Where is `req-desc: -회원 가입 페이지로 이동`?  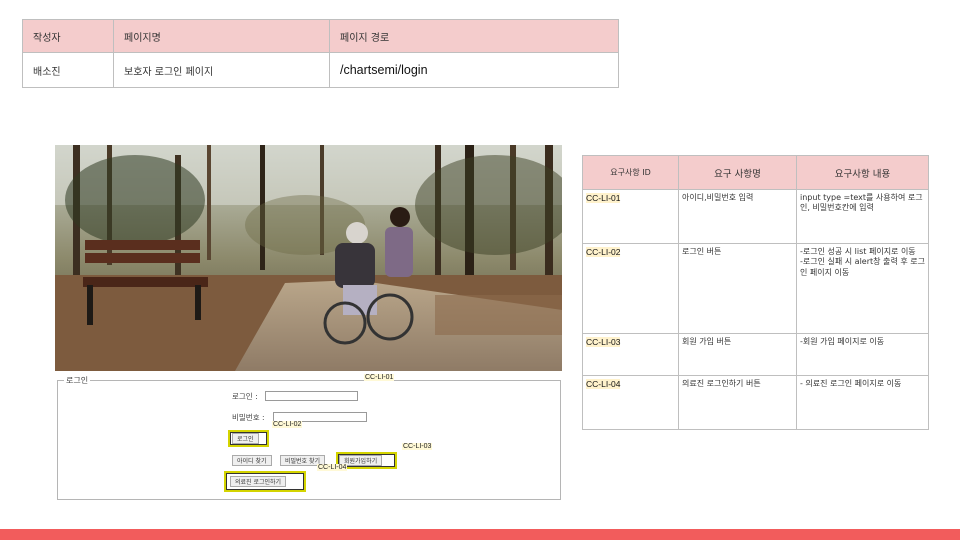
req-desc: -회원 가입 페이지로 이동 is located at coordinates (862, 354).